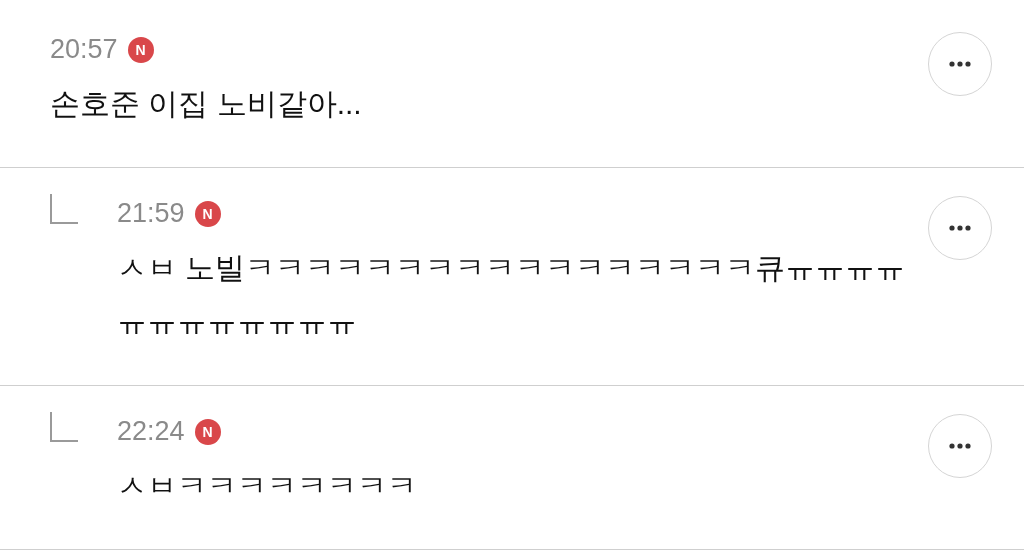  Describe the element at coordinates (84, 49) in the screenshot. I see `comment-time: 20:57` at that location.